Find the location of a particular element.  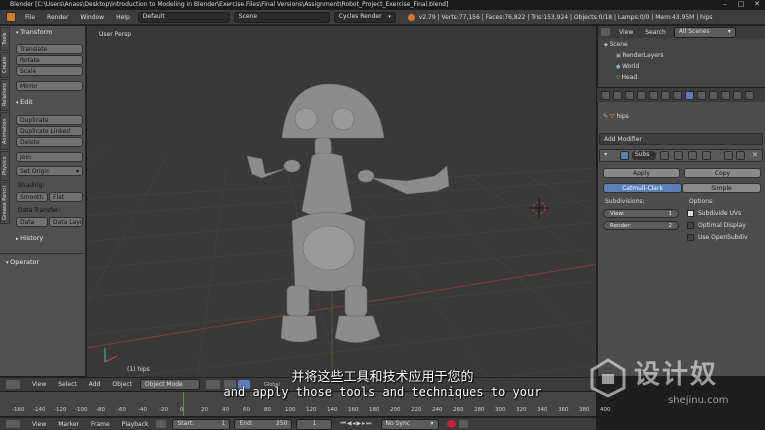

history-panel-header: ▸ History is located at coordinates (29, 238).